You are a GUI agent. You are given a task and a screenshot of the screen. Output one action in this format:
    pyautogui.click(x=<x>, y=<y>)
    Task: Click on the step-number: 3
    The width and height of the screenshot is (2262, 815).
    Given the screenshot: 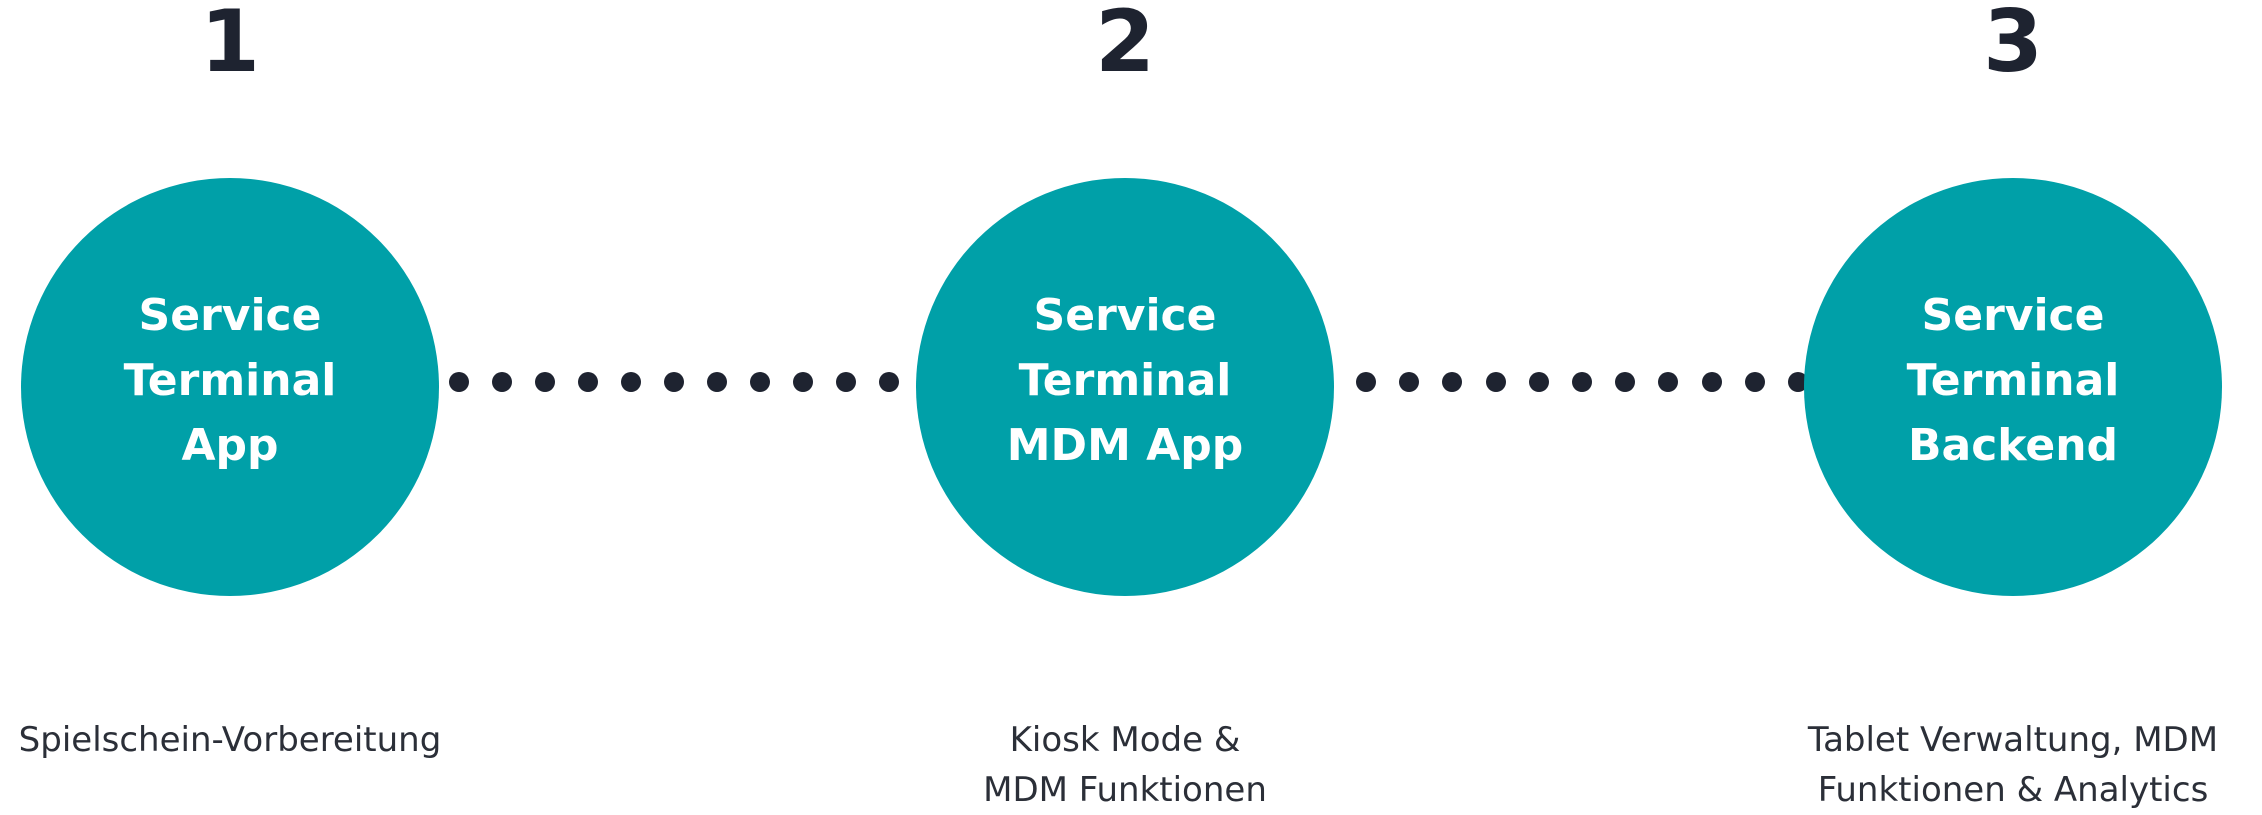 What is the action you would take?
    pyautogui.click(x=2013, y=46)
    